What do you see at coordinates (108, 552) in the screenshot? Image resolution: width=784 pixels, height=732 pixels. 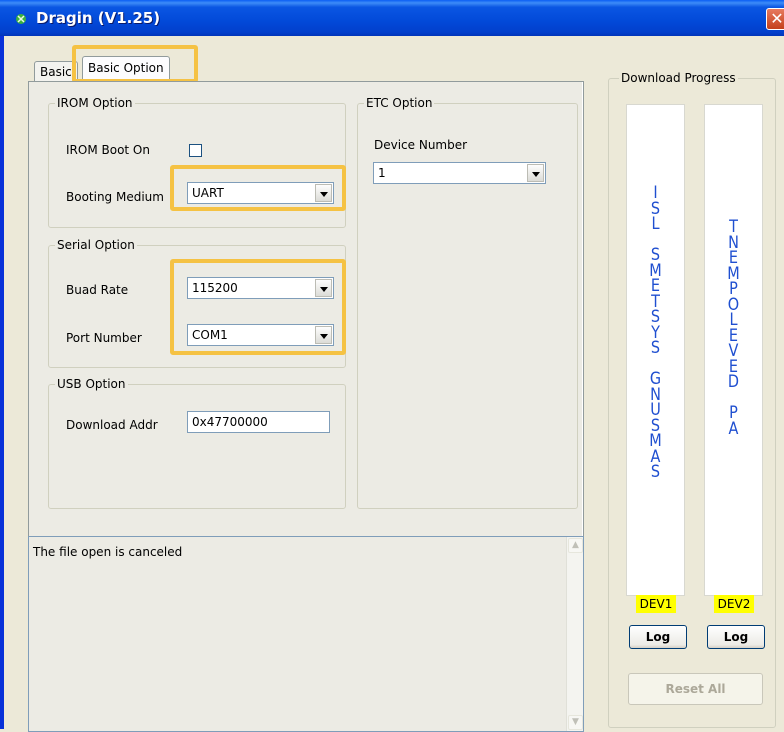 I see `log-message: The file open is canceled` at bounding box center [108, 552].